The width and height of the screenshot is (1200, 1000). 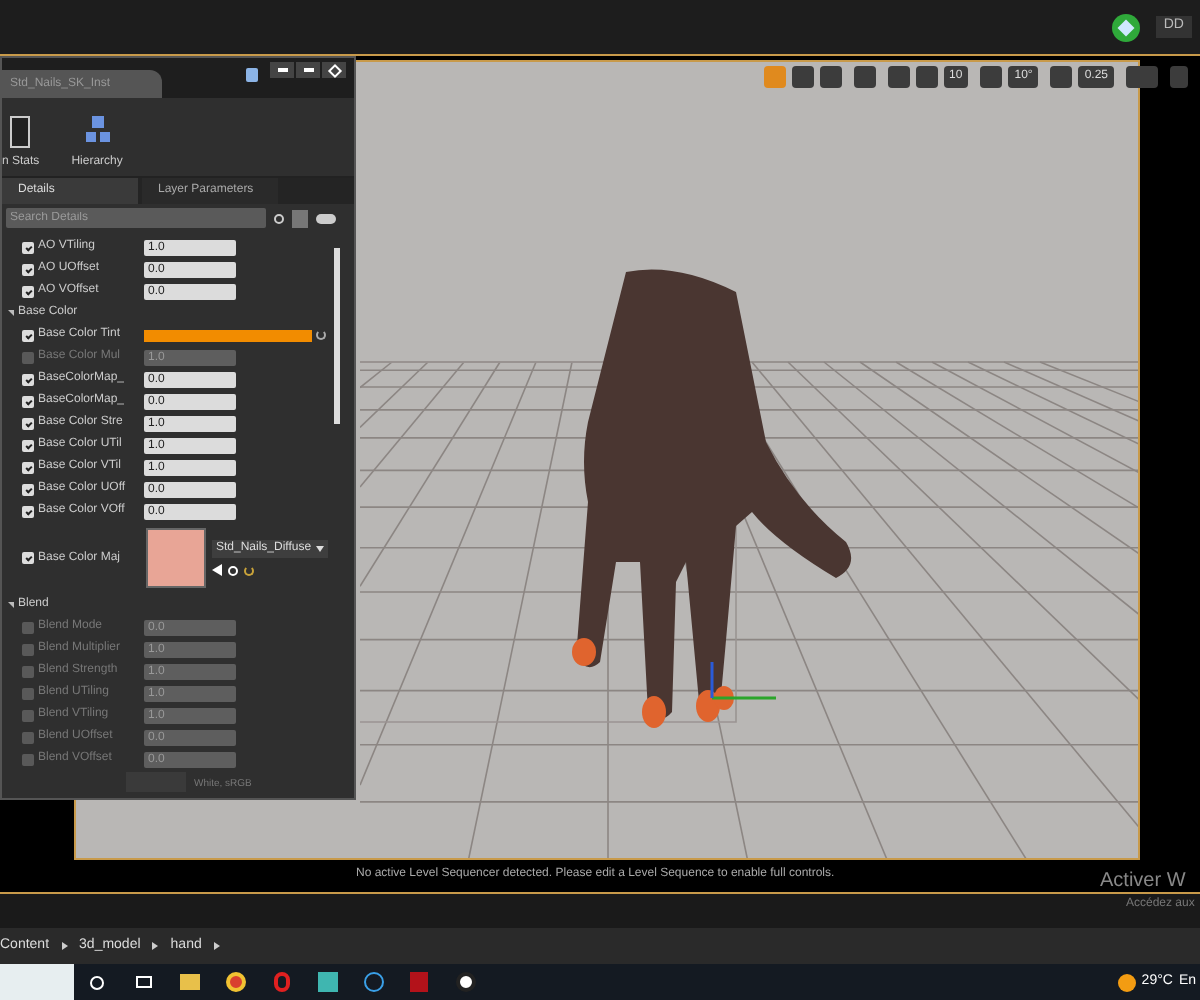 I want to click on scrollbar-thumb, so click(x=337, y=336).